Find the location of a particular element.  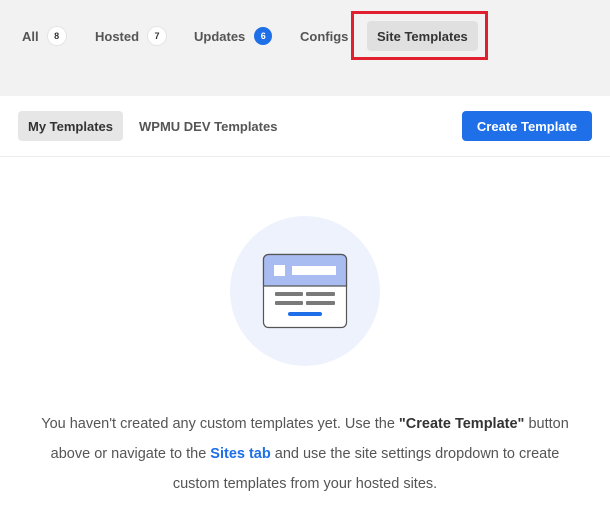

tab-configs: Configs is located at coordinates (324, 36).